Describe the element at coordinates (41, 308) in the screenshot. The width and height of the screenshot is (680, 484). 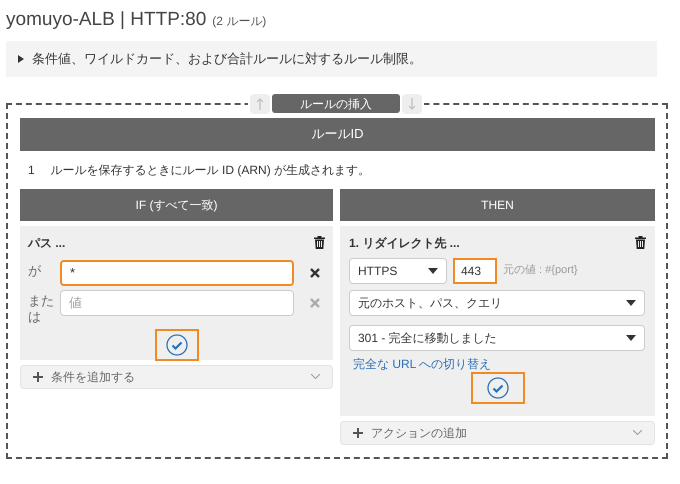
I see `value-label: または` at that location.